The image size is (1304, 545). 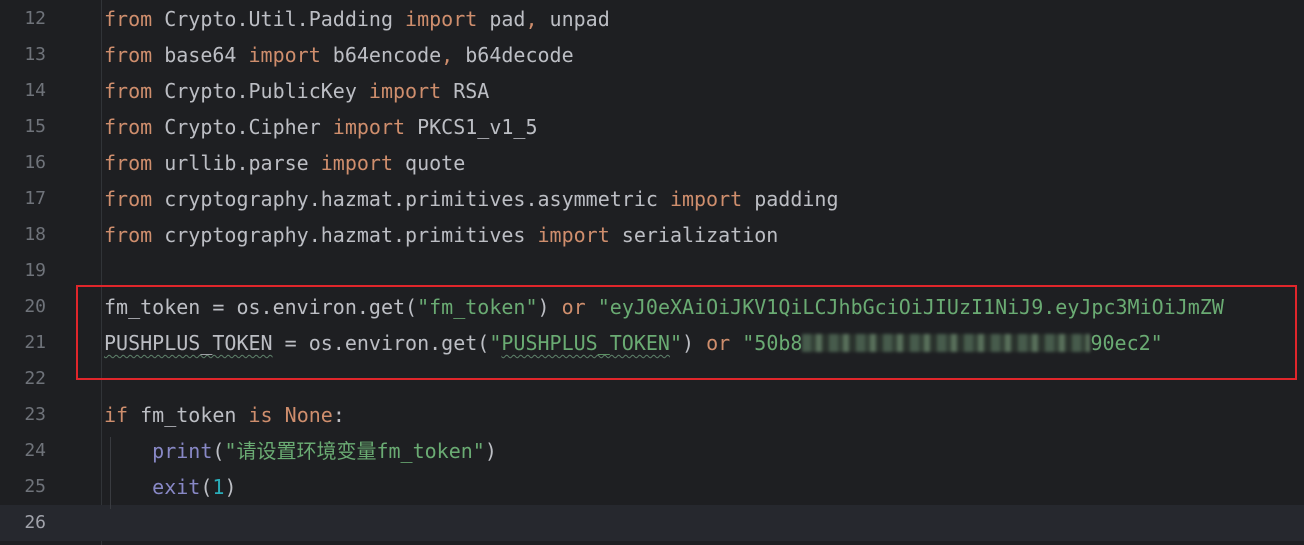 What do you see at coordinates (23, 19) in the screenshot?
I see `line-number: 12` at bounding box center [23, 19].